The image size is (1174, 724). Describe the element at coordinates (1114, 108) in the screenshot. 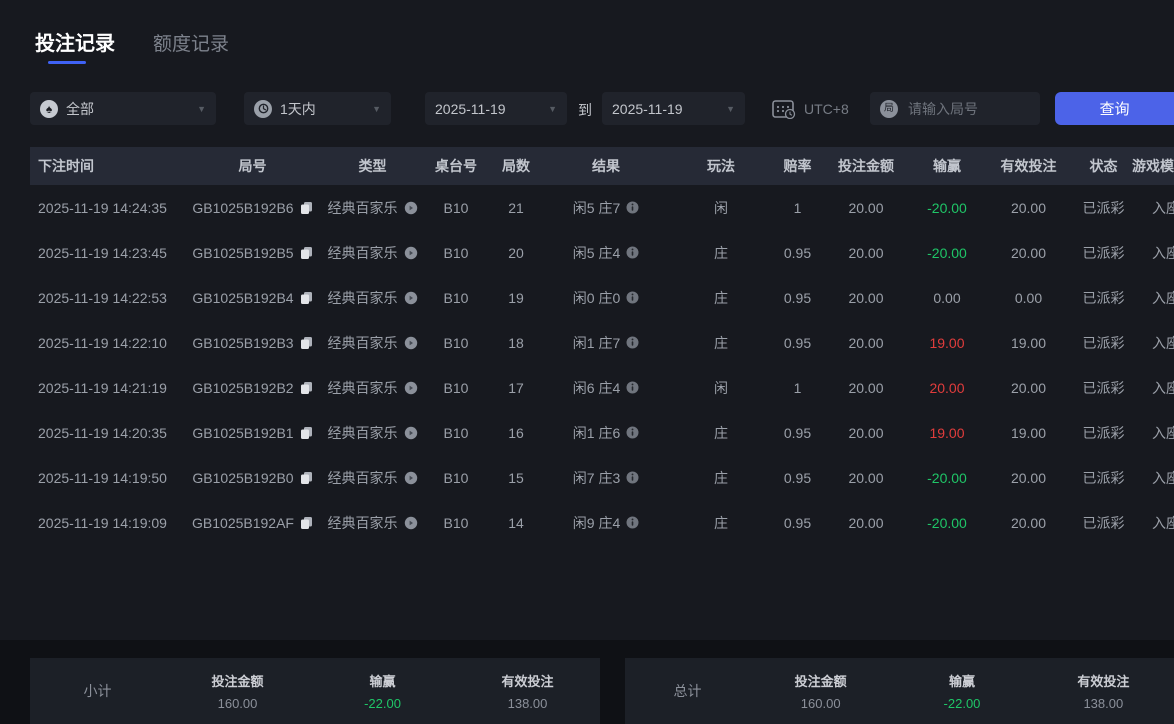

I see `query-button: 查询` at that location.